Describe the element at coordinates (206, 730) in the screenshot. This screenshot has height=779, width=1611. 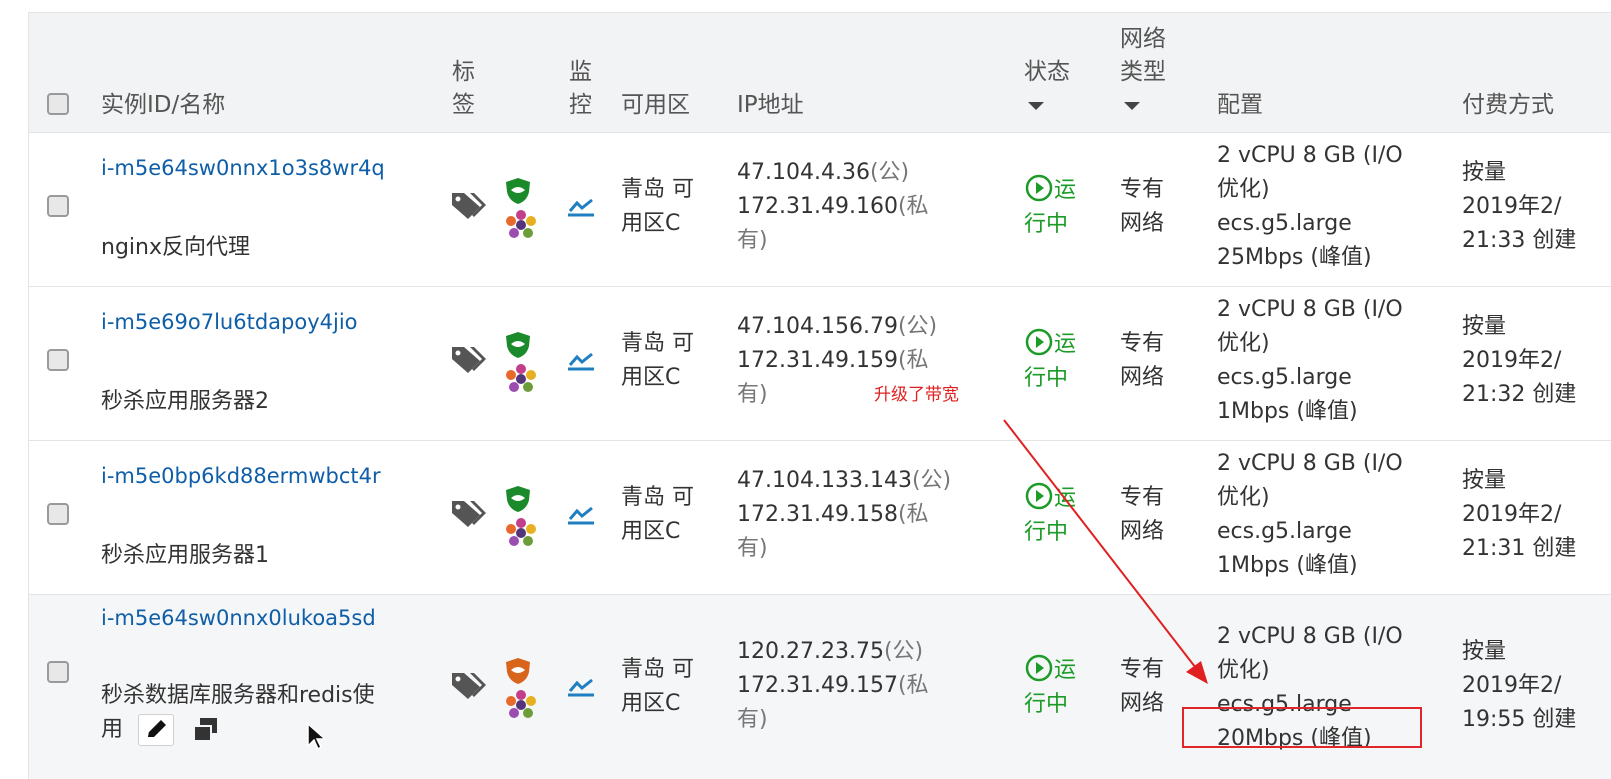
I see `copy-icon` at that location.